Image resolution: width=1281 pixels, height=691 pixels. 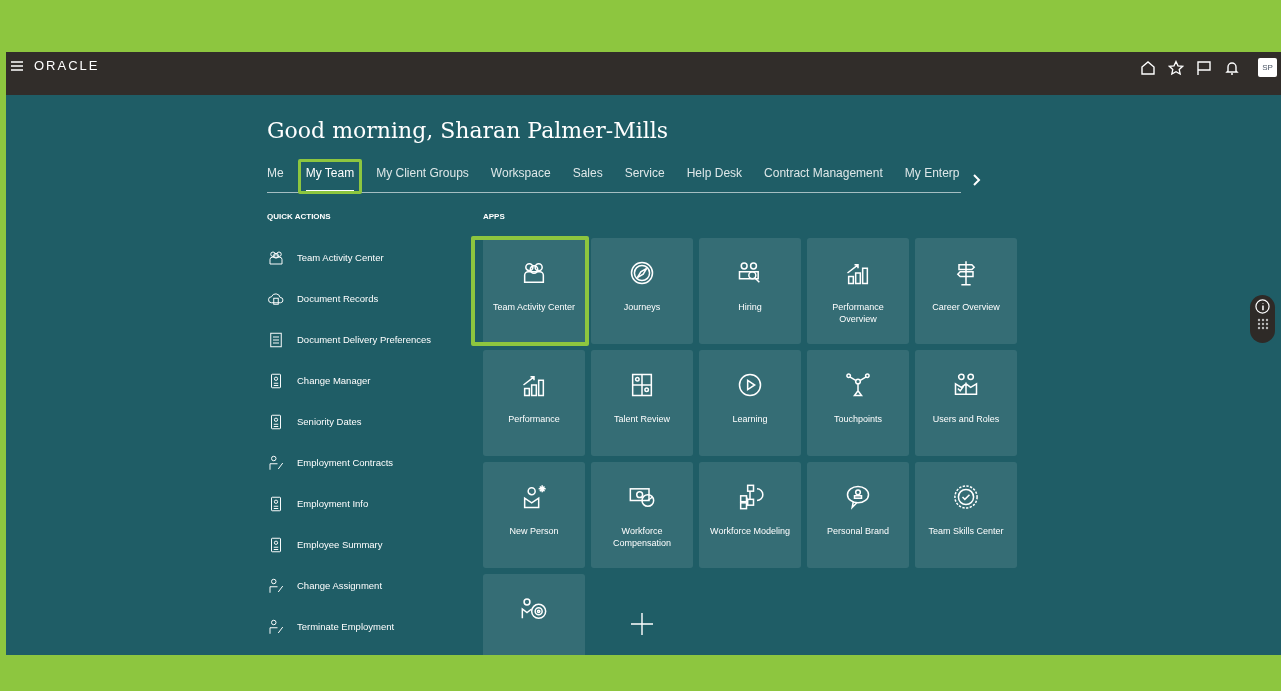 I want to click on nav-tab: Sales, so click(x=587, y=178).